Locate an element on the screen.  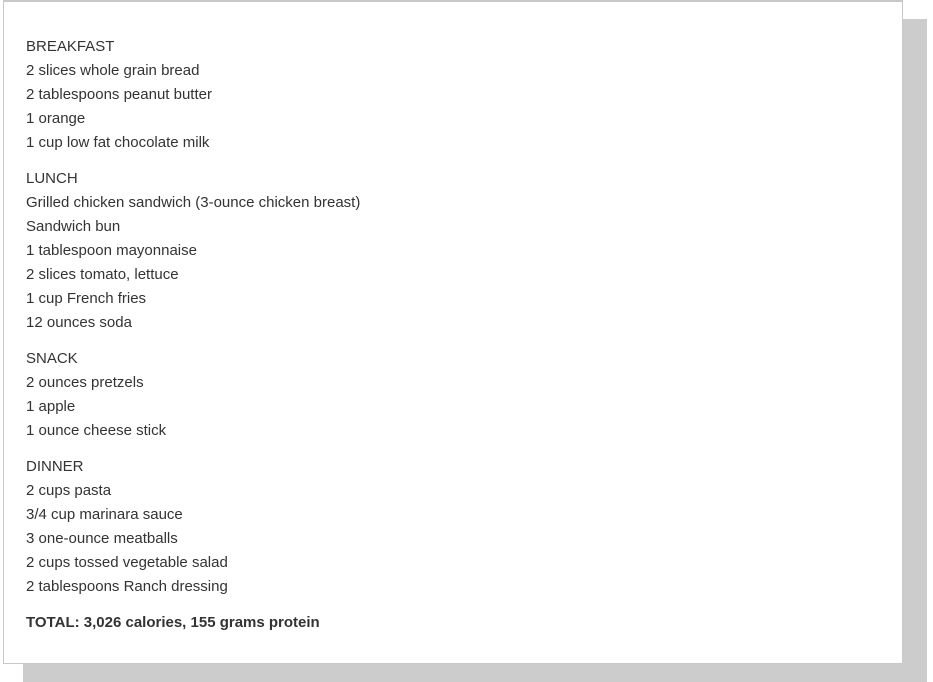
list-item: 1 cup low fat chocolate milk is located at coordinates (118, 142).